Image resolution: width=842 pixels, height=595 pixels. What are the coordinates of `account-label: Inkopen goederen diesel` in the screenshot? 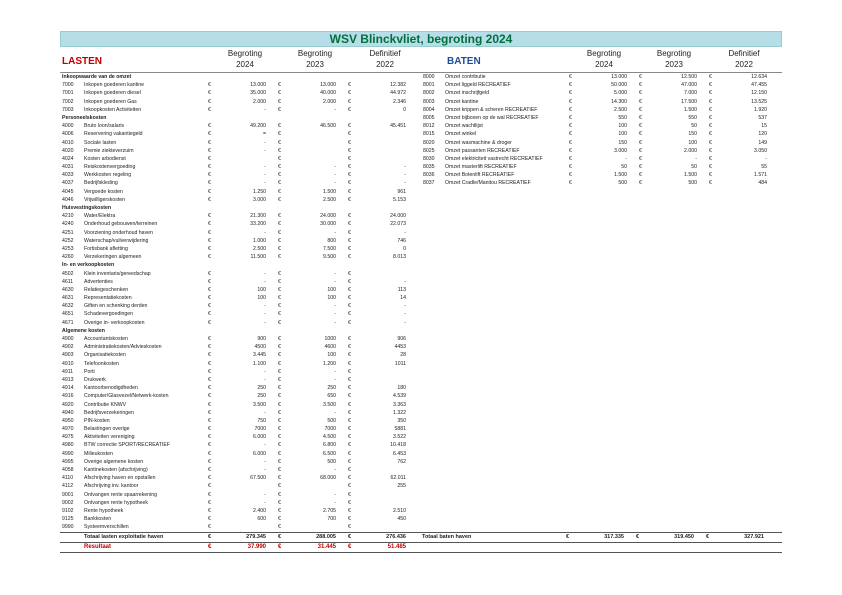 It's located at (112, 93).